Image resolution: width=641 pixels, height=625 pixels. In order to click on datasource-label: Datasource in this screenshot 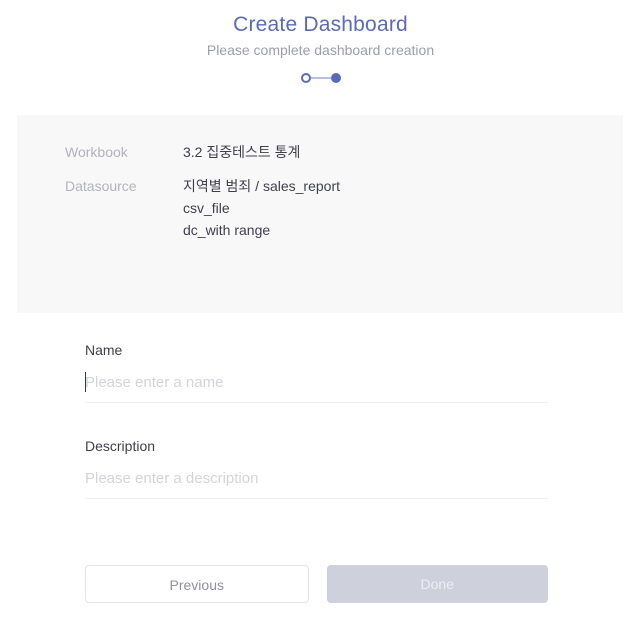, I will do `click(101, 186)`.